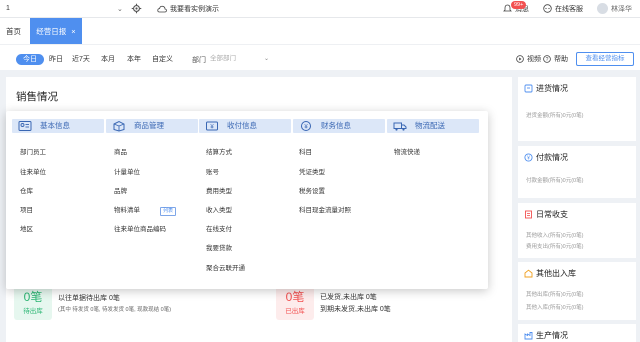 This screenshot has height=342, width=640. What do you see at coordinates (73, 31) in the screenshot?
I see `close-icon: ×` at bounding box center [73, 31].